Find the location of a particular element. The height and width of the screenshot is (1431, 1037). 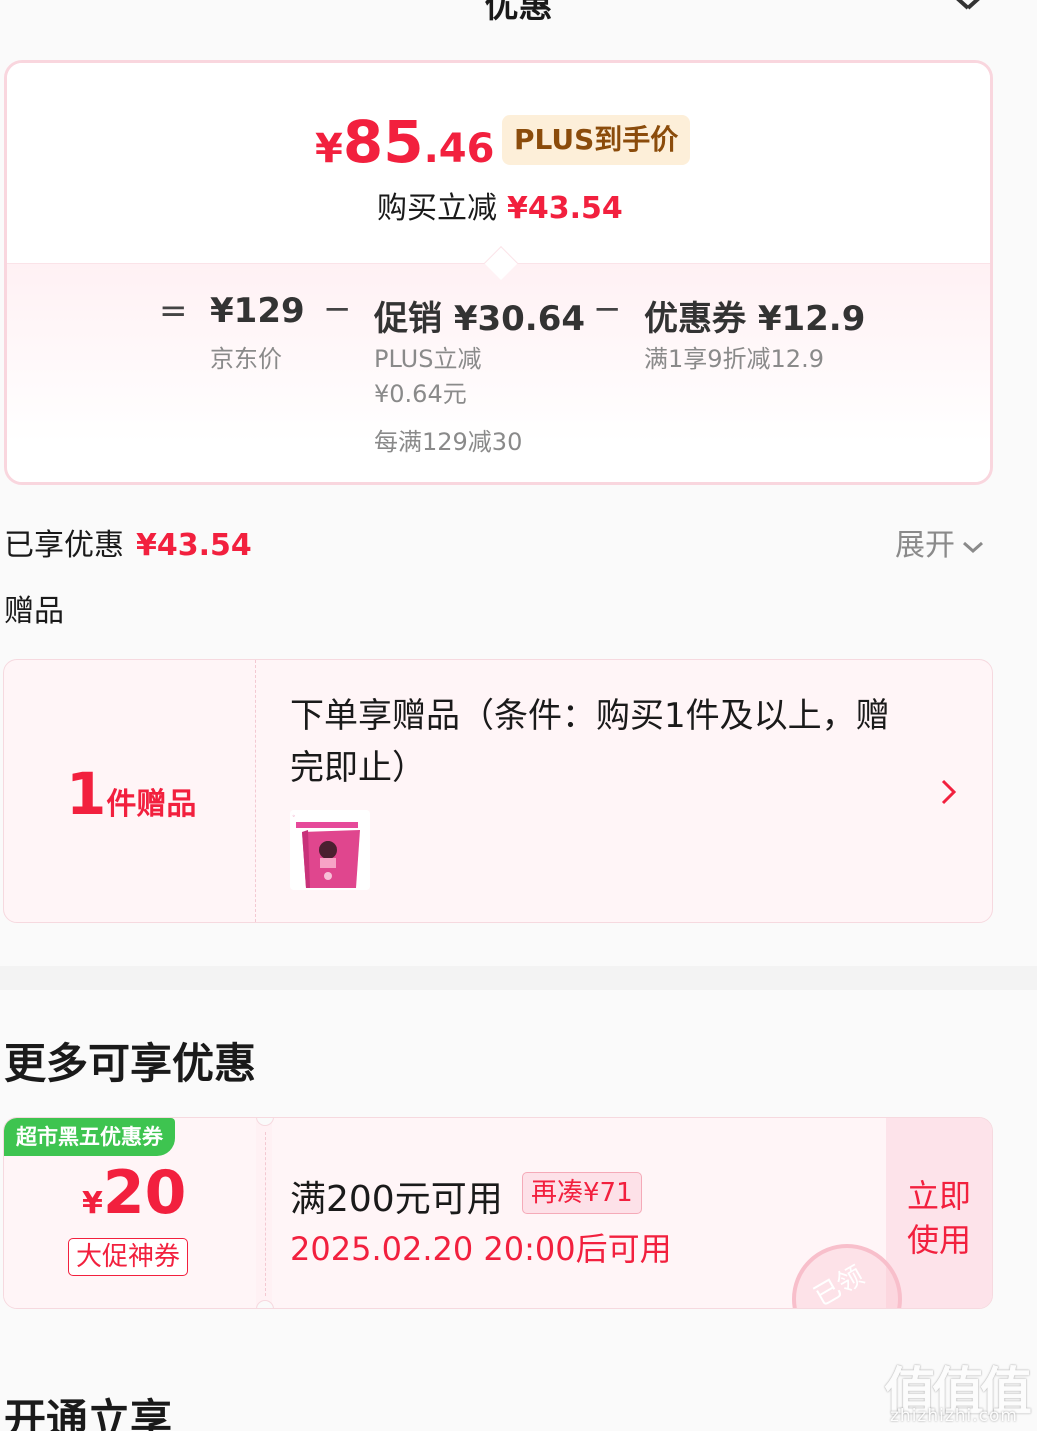

chevron-down-icon is located at coordinates (973, 547).